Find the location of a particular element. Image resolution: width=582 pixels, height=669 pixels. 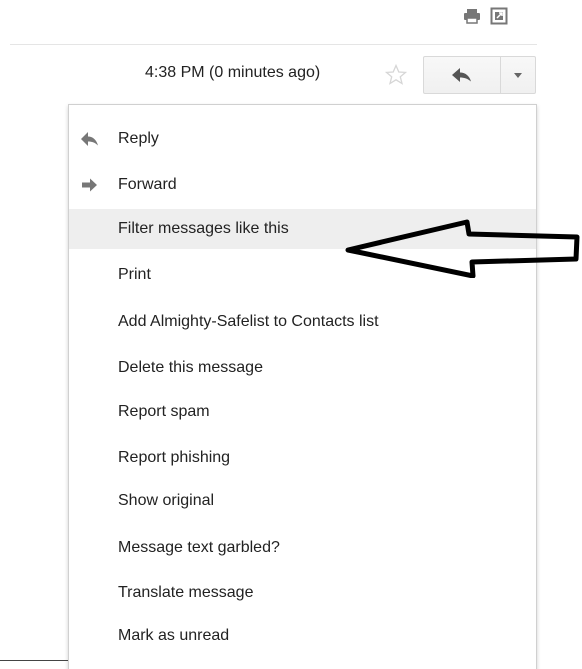

star-icon is located at coordinates (396, 75).